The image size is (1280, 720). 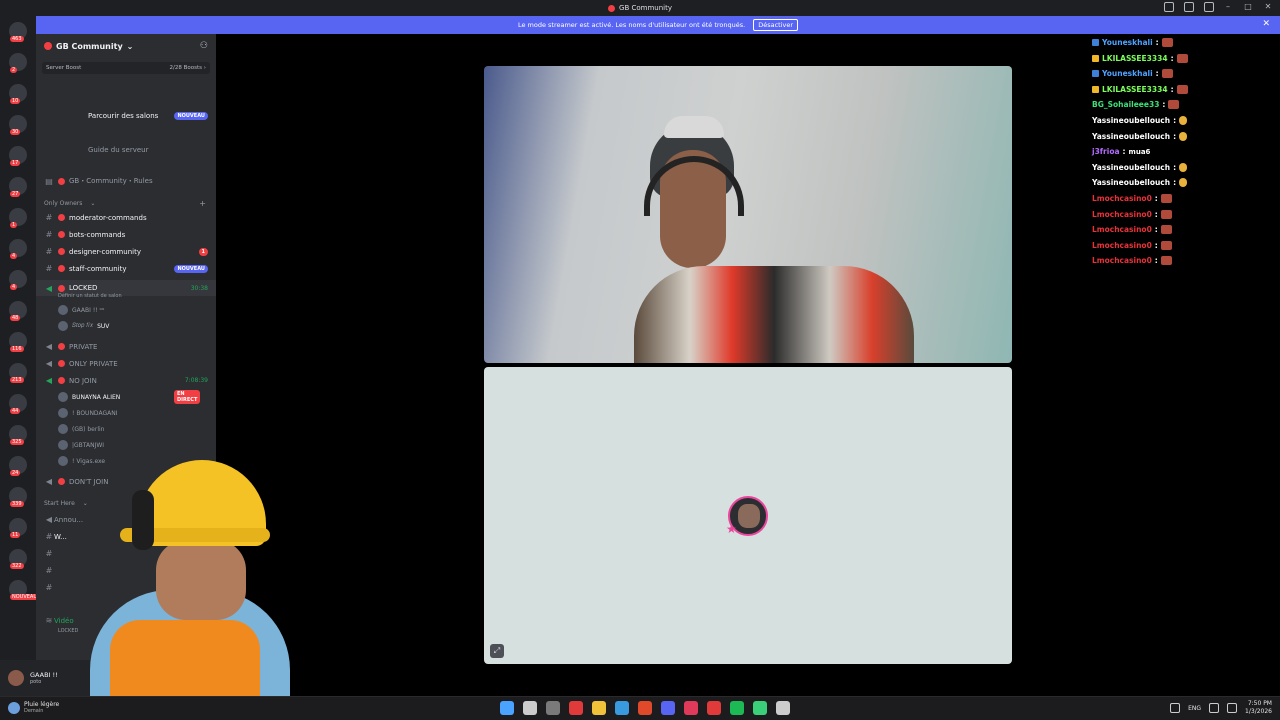 I want to click on server-guide-item: Guide du serveur, so click(x=126, y=150).